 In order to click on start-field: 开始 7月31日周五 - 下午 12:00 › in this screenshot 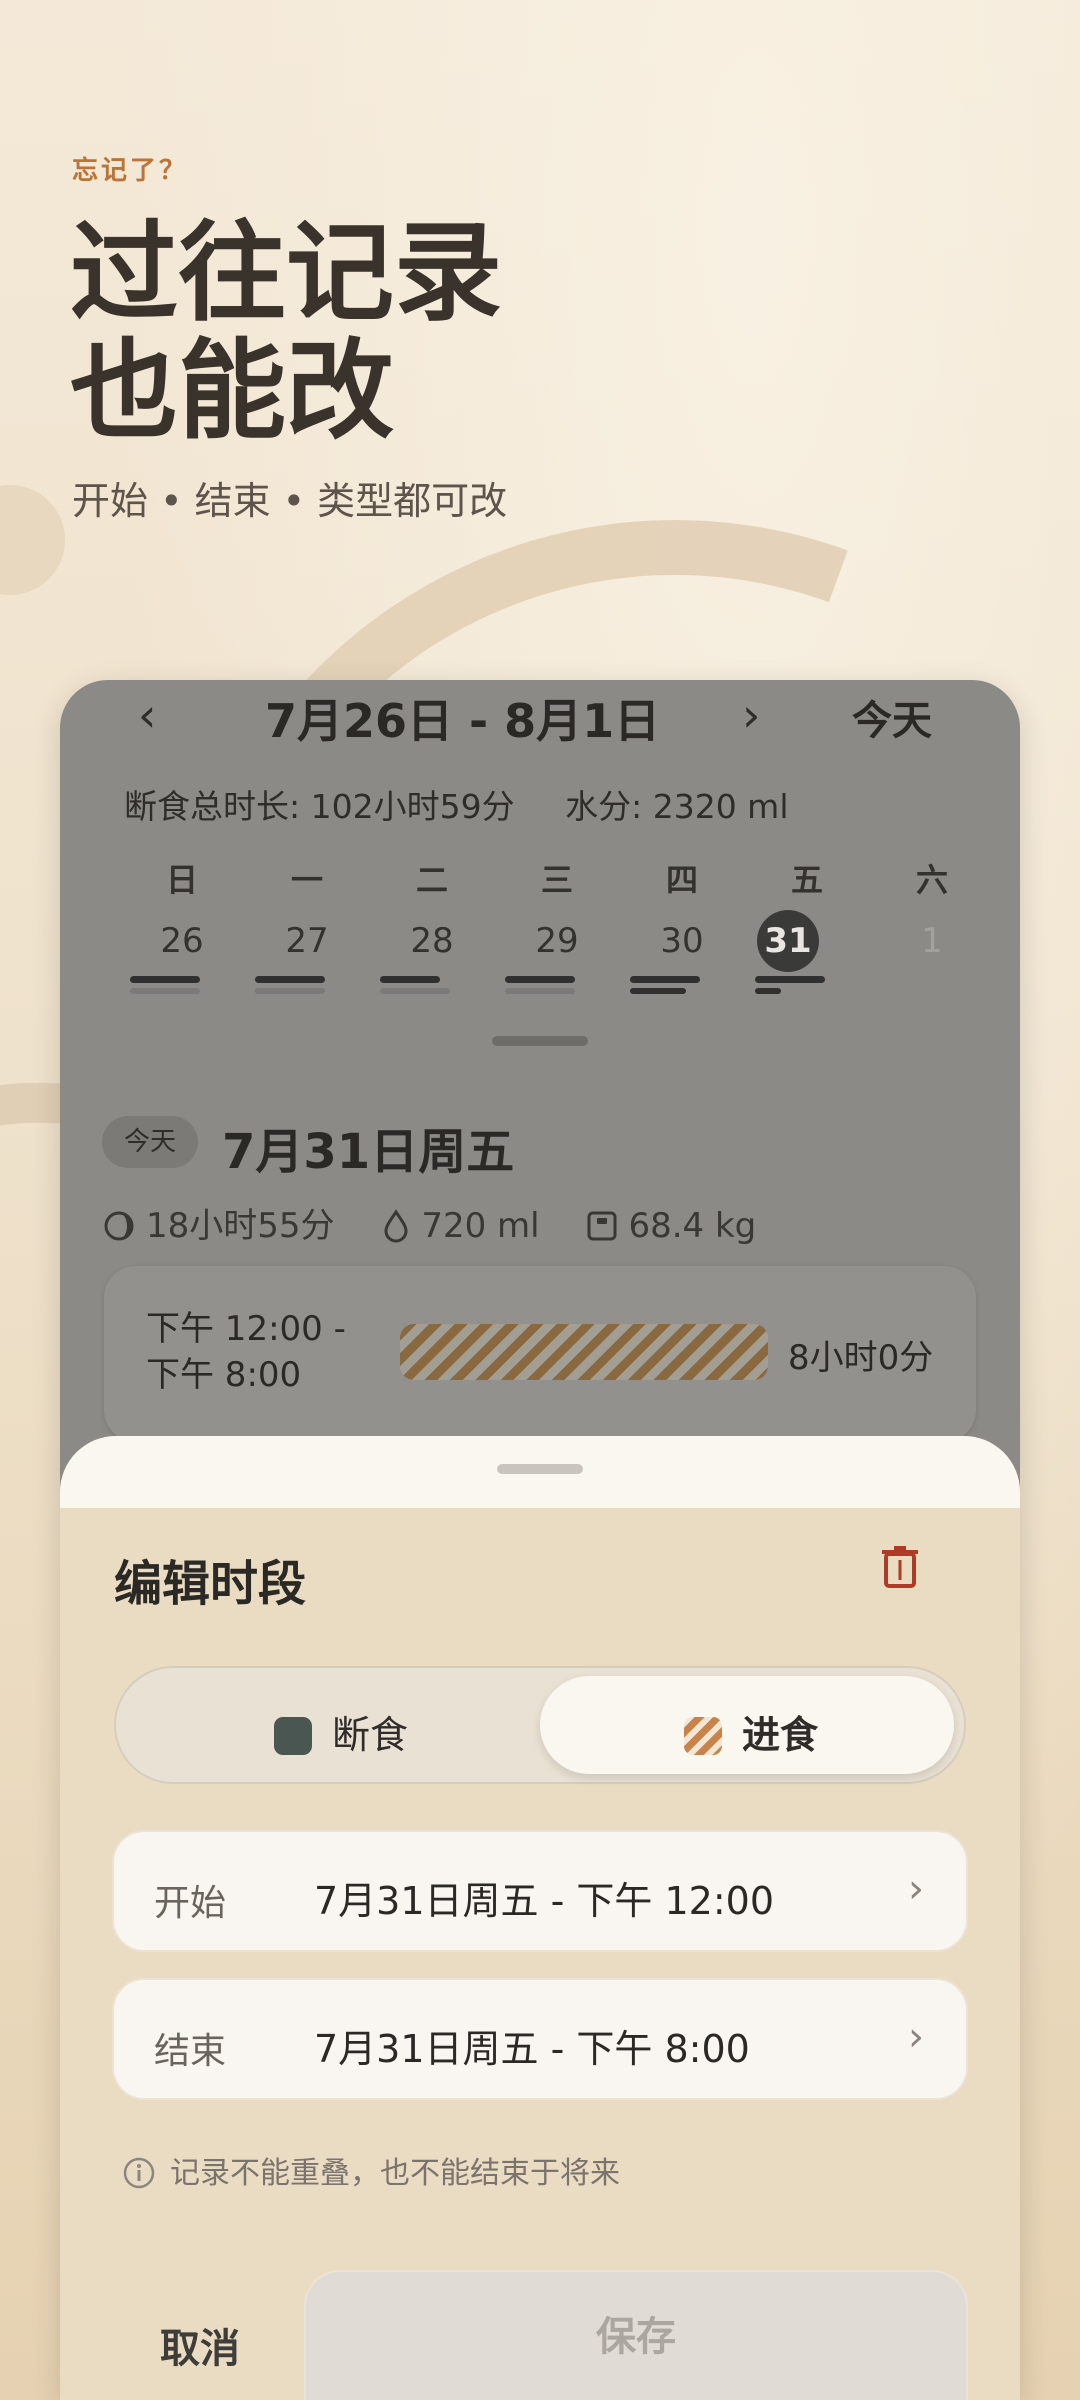, I will do `click(540, 1891)`.